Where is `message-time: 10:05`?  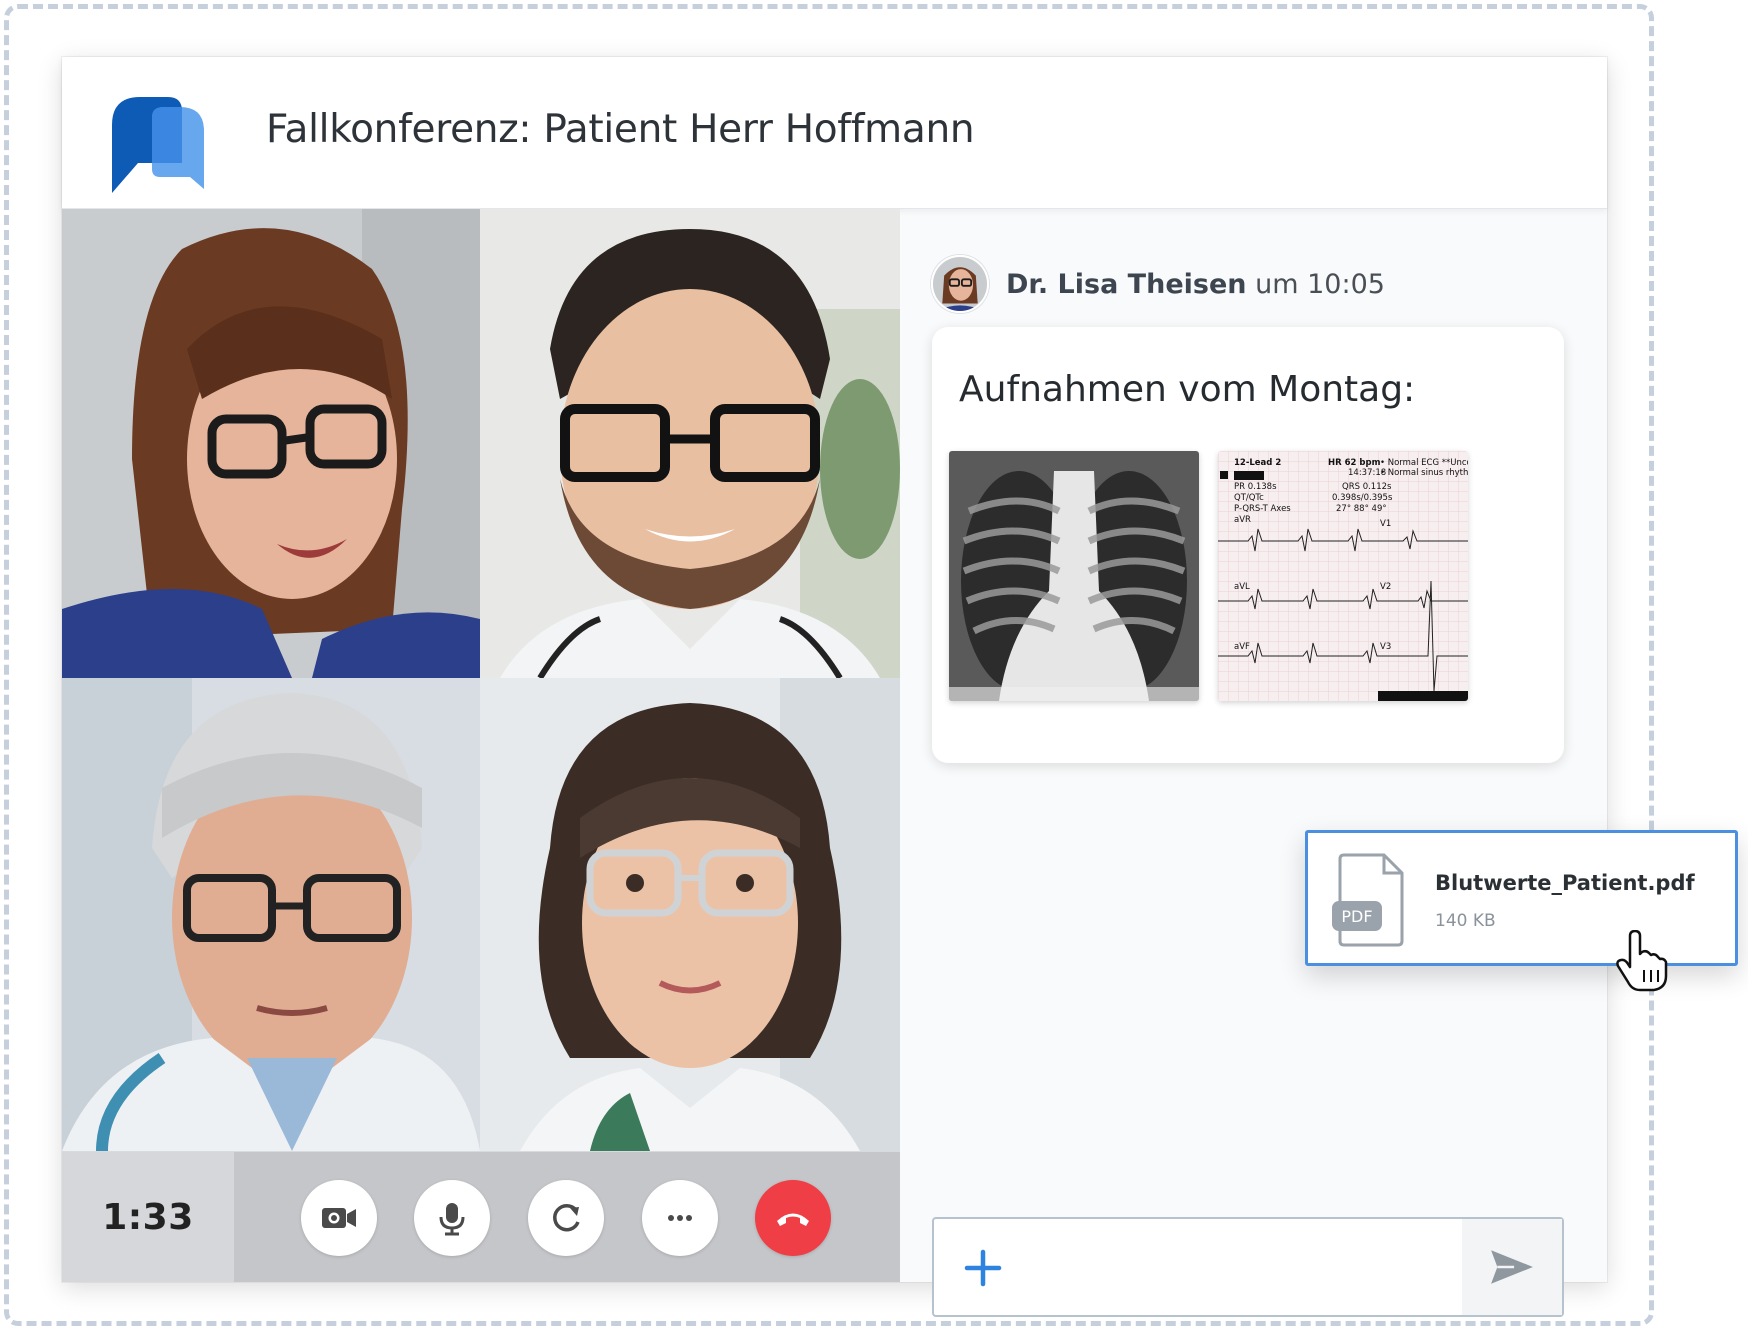 message-time: 10:05 is located at coordinates (1346, 284).